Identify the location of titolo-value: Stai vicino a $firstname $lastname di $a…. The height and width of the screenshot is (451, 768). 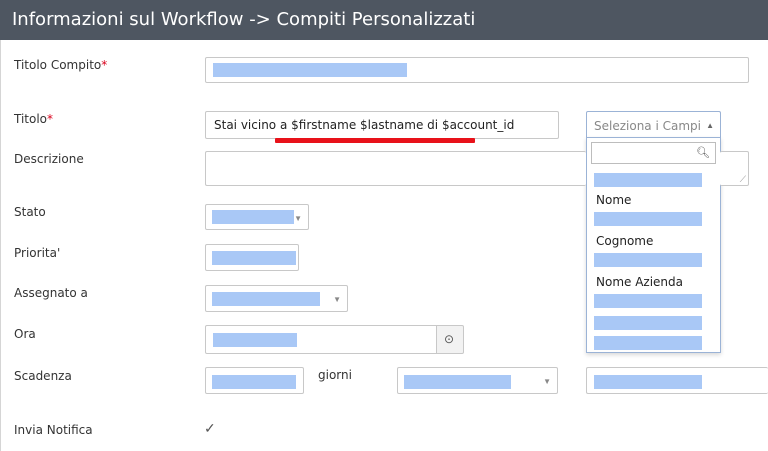
(364, 125).